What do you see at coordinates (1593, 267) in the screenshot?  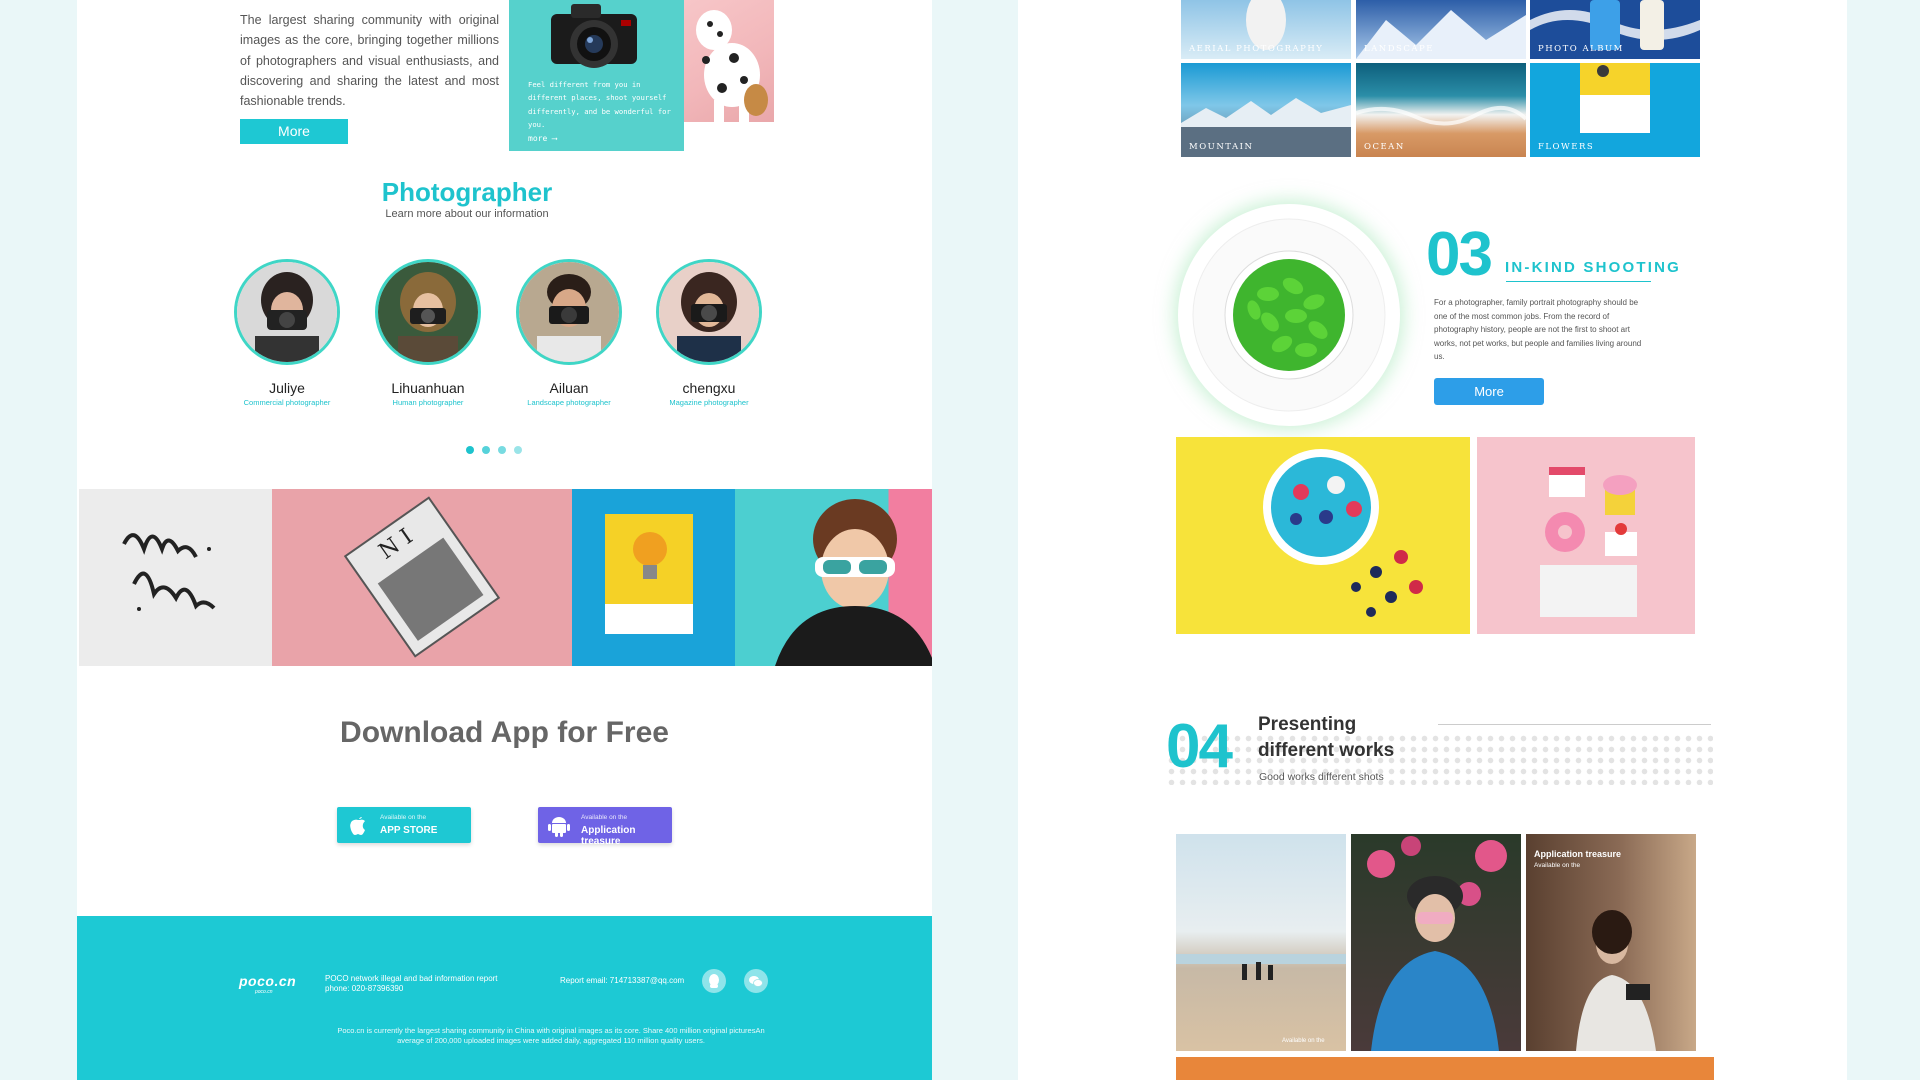 I see `section-03-title: IN-KIND SHOOTING` at bounding box center [1593, 267].